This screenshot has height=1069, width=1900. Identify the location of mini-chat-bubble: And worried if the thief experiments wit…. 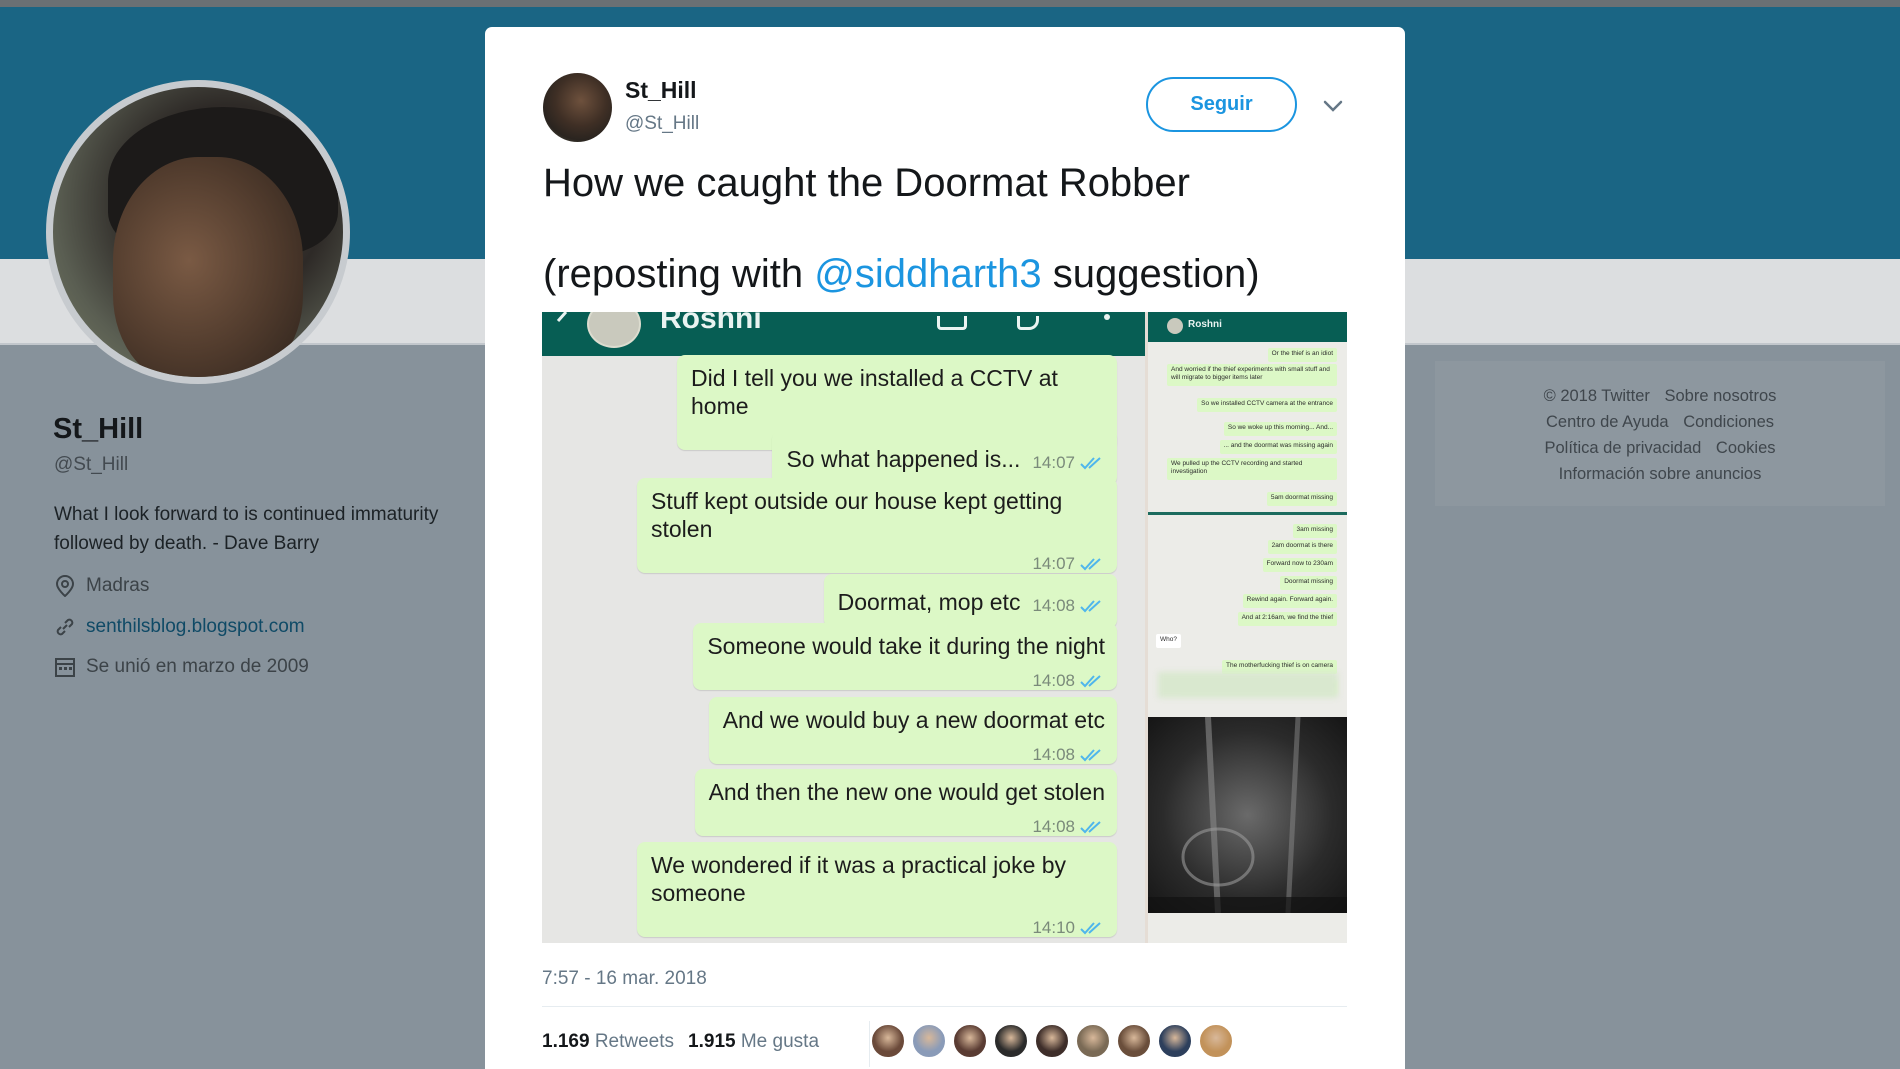
(1252, 375).